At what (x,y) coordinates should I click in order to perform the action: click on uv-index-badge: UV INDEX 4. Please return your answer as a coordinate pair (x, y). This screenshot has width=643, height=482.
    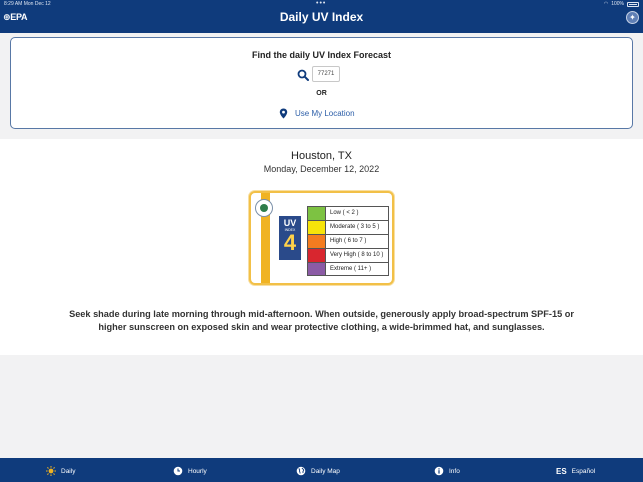
    Looking at the image, I should click on (290, 238).